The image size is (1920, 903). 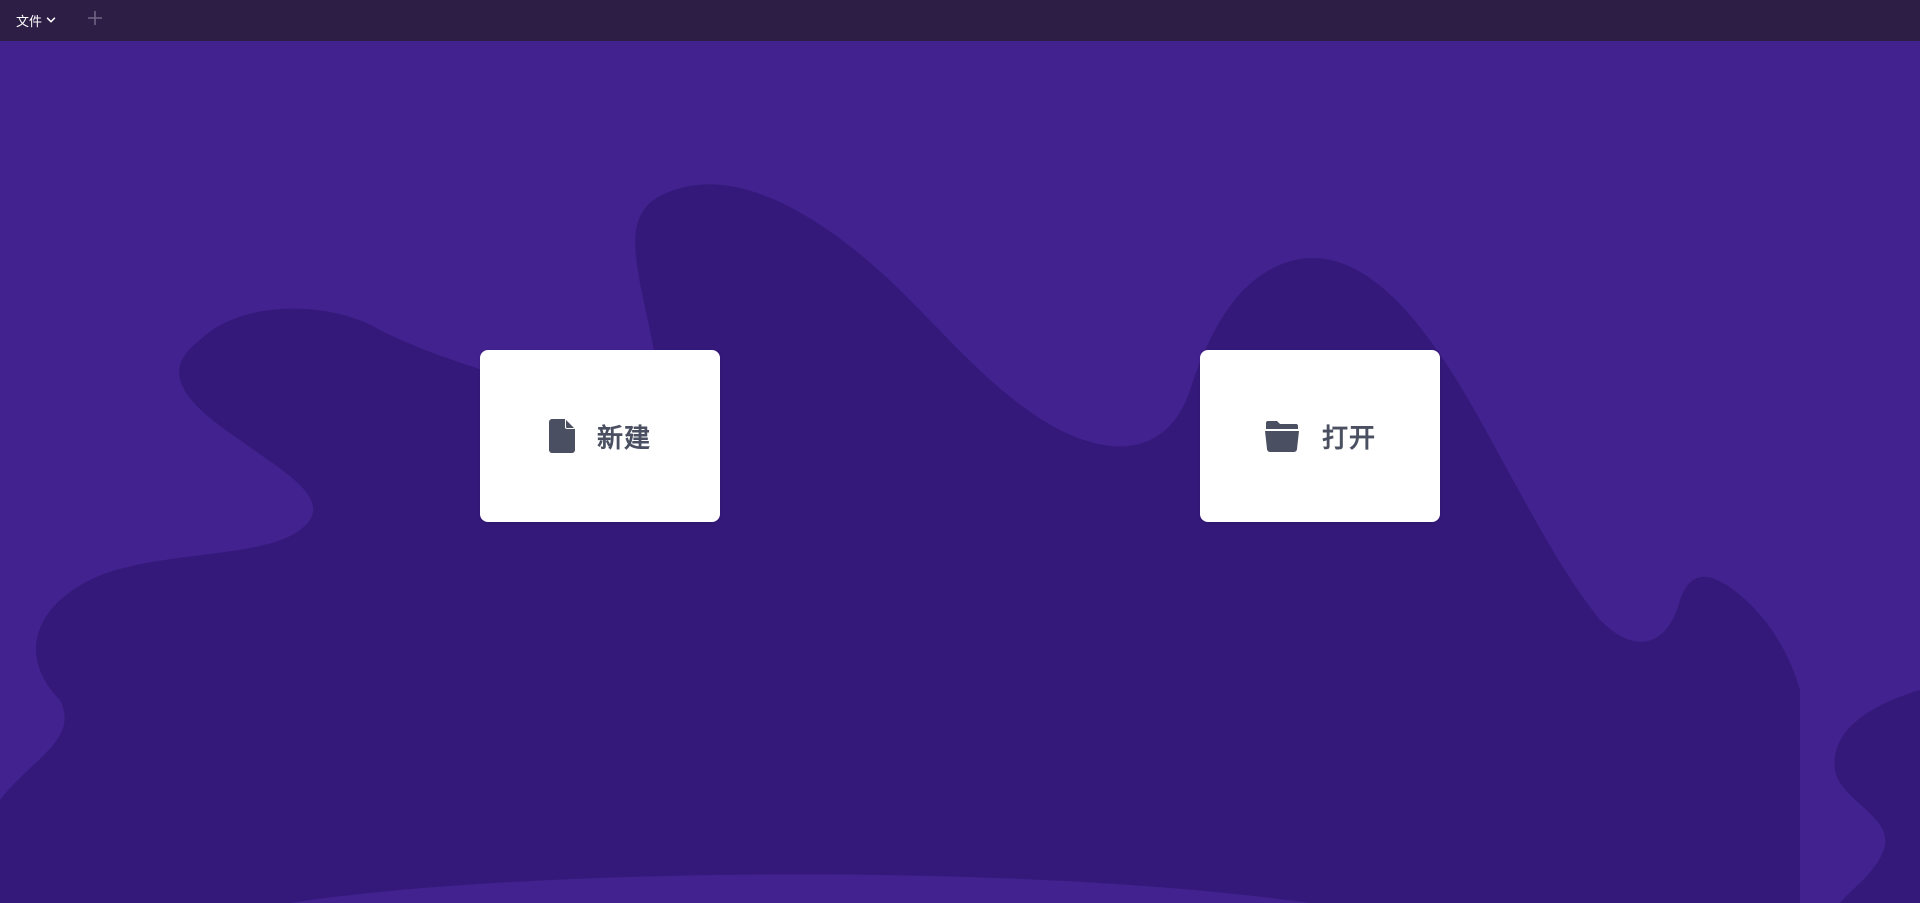 What do you see at coordinates (51, 20) in the screenshot?
I see `chevron-down-icon` at bounding box center [51, 20].